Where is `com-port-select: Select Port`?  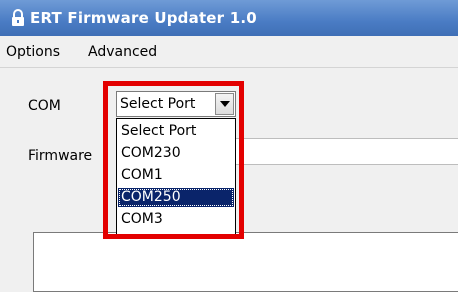 com-port-select: Select Port is located at coordinates (176, 104).